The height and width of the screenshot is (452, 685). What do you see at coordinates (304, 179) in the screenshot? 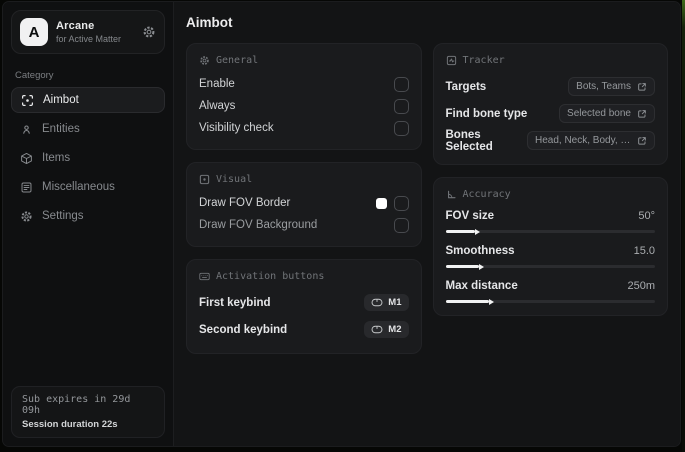
I see `visual-card-header: Visual` at bounding box center [304, 179].